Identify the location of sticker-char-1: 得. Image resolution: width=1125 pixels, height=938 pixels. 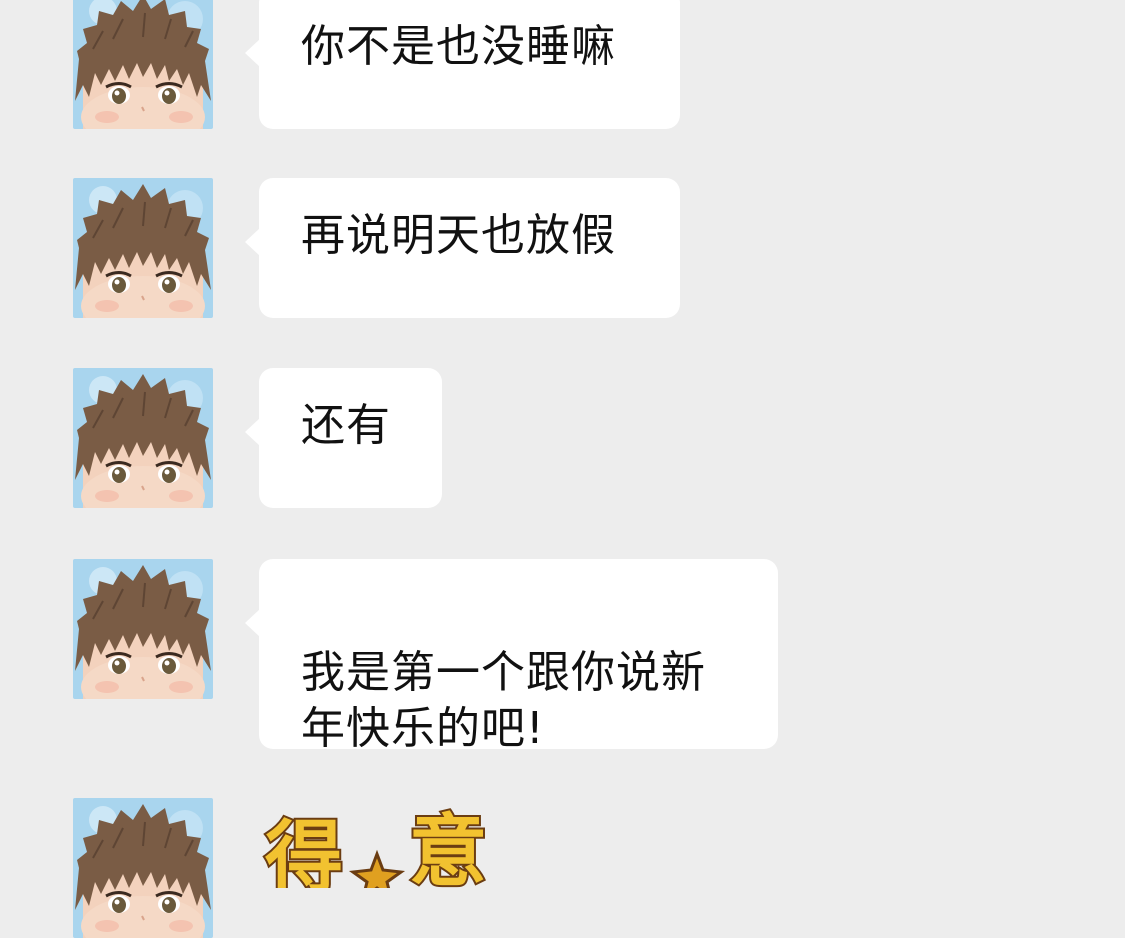
(304, 850).